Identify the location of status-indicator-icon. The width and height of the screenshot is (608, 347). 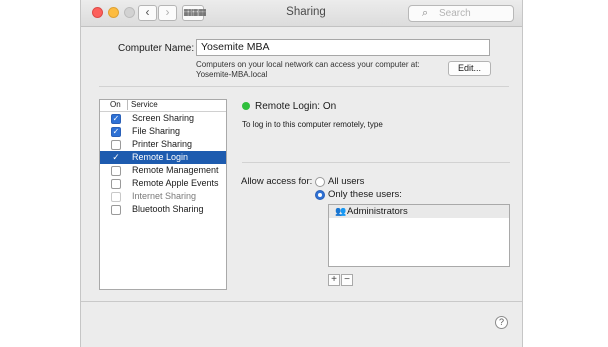
(246, 106).